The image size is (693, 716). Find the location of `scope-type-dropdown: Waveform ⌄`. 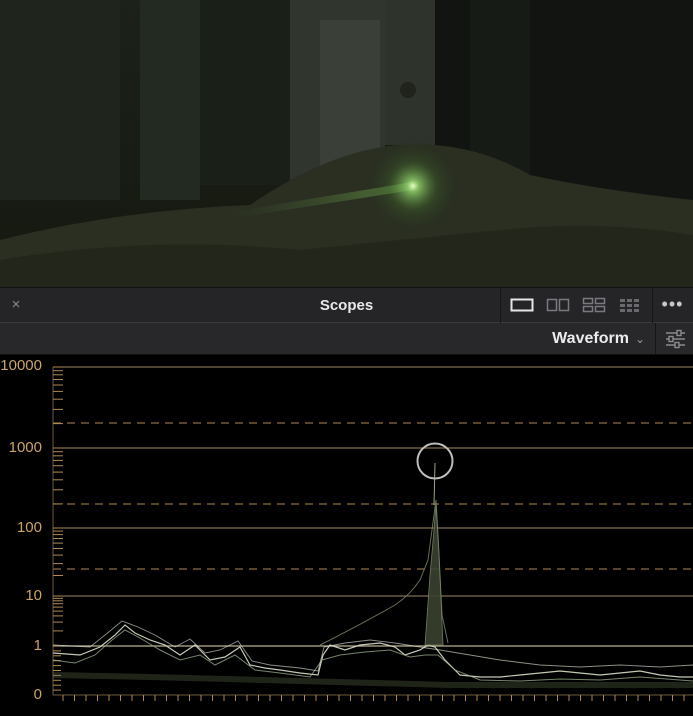

scope-type-dropdown: Waveform ⌄ is located at coordinates (598, 338).